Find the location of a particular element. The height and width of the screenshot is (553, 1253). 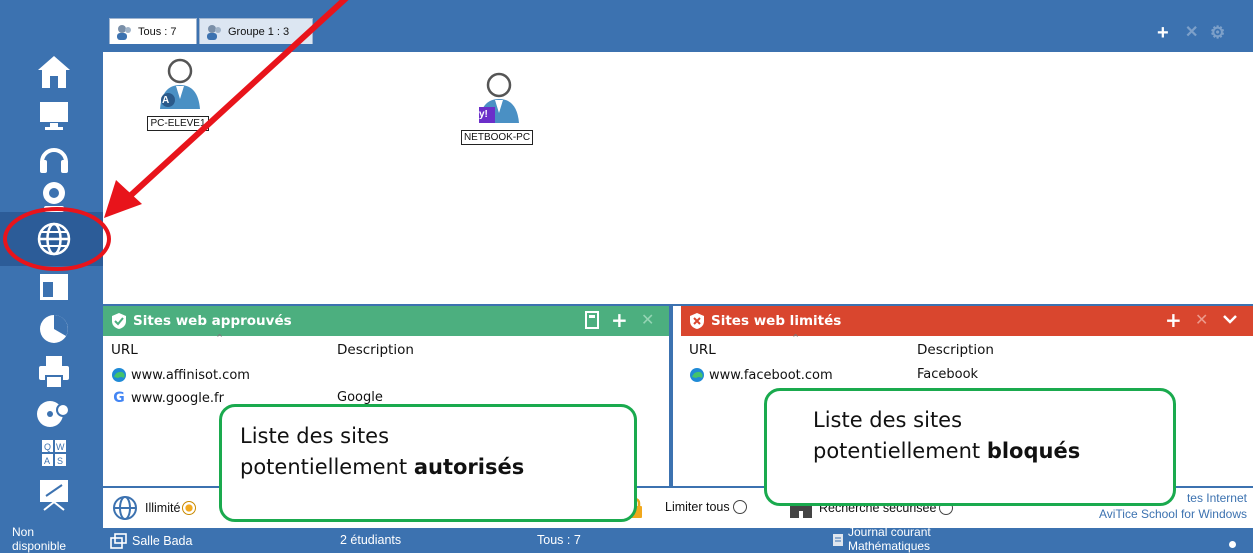

client-pc-eleve1: A PC-ELEVE1 is located at coordinates (178, 93).